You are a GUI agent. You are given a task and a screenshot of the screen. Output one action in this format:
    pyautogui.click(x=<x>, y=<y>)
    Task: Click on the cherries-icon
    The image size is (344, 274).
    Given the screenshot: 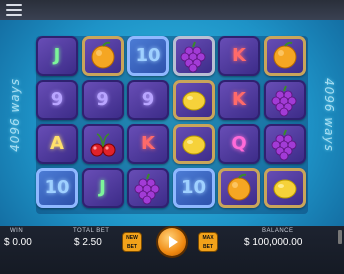 What is the action you would take?
    pyautogui.click(x=102, y=145)
    